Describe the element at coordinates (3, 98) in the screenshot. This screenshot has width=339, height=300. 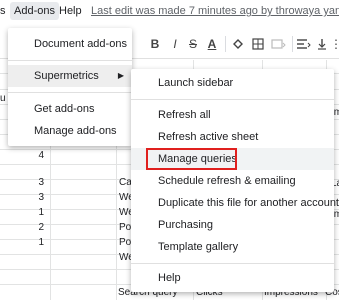
I see `cell-fragment: u` at that location.